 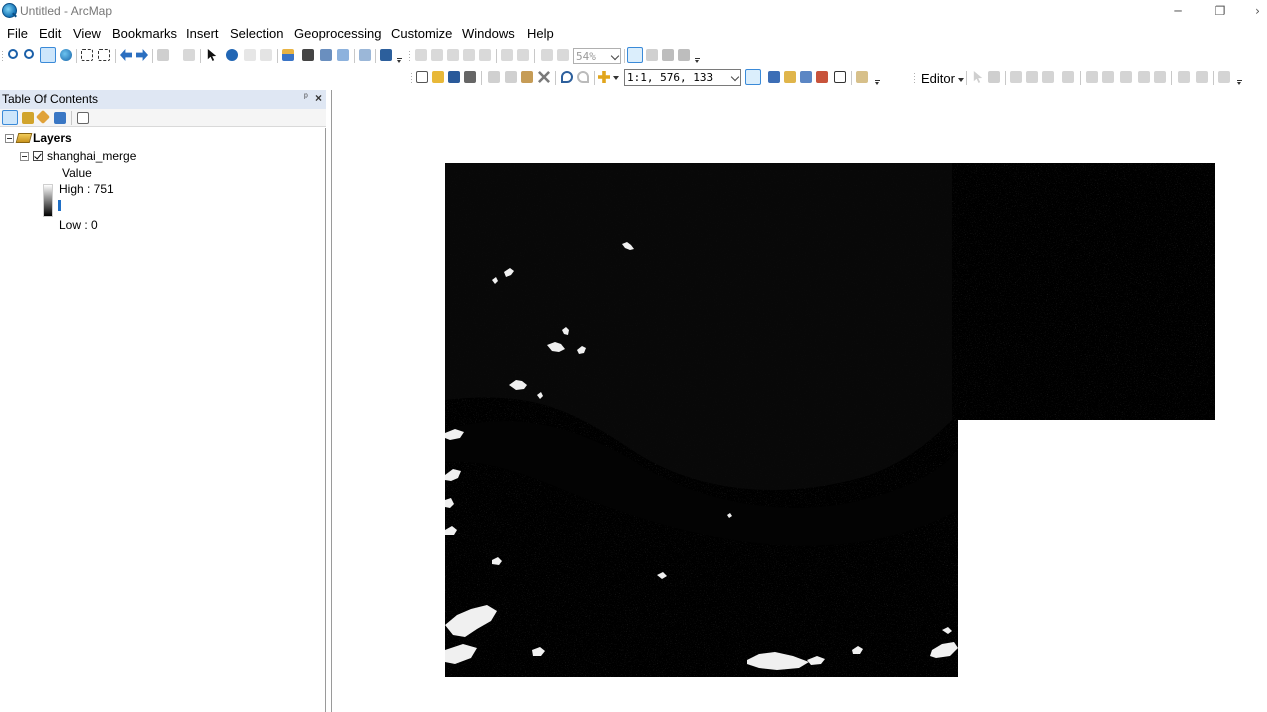 I want to click on time-slider-icon, so click(x=343, y=55).